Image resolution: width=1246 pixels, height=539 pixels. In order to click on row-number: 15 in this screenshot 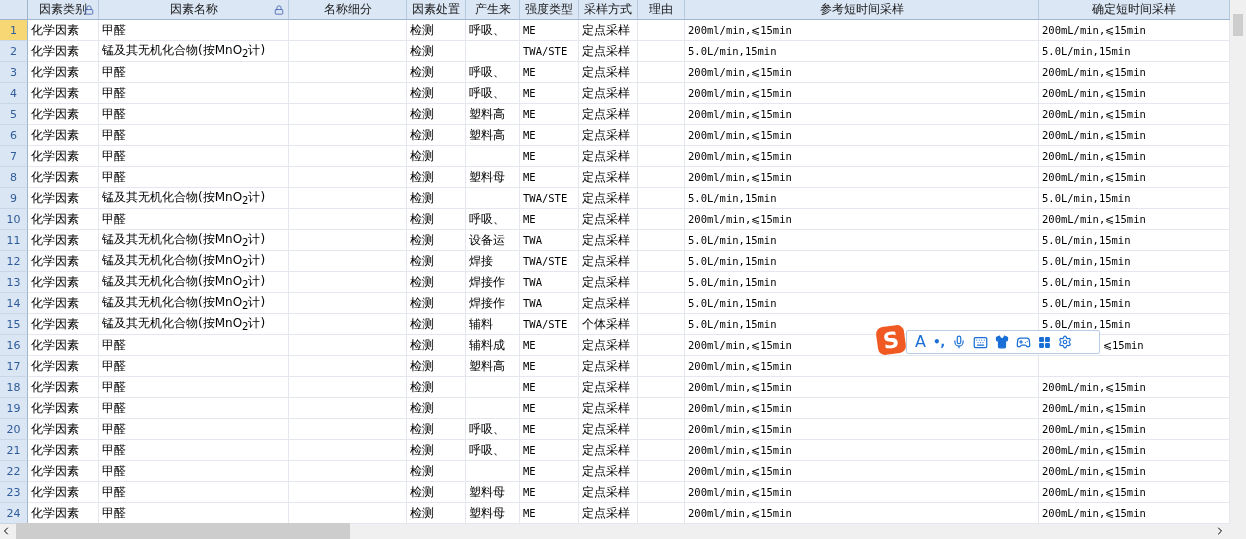, I will do `click(14, 324)`.